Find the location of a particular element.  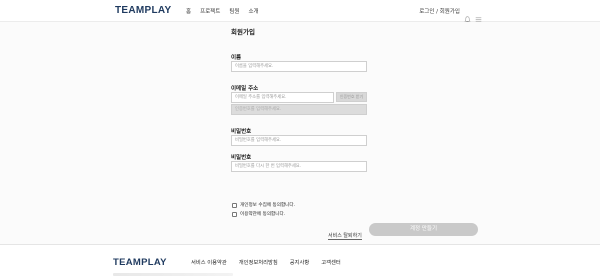

nav-item-team: 팀원 is located at coordinates (234, 11).